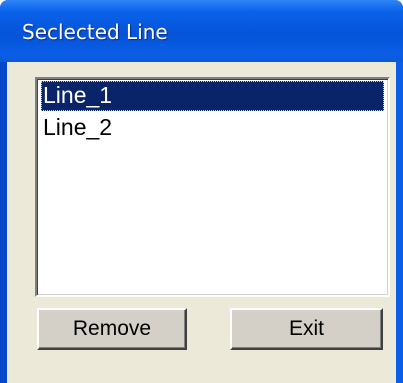 The image size is (403, 383). Describe the element at coordinates (306, 329) in the screenshot. I see `exit-button: Exit` at that location.